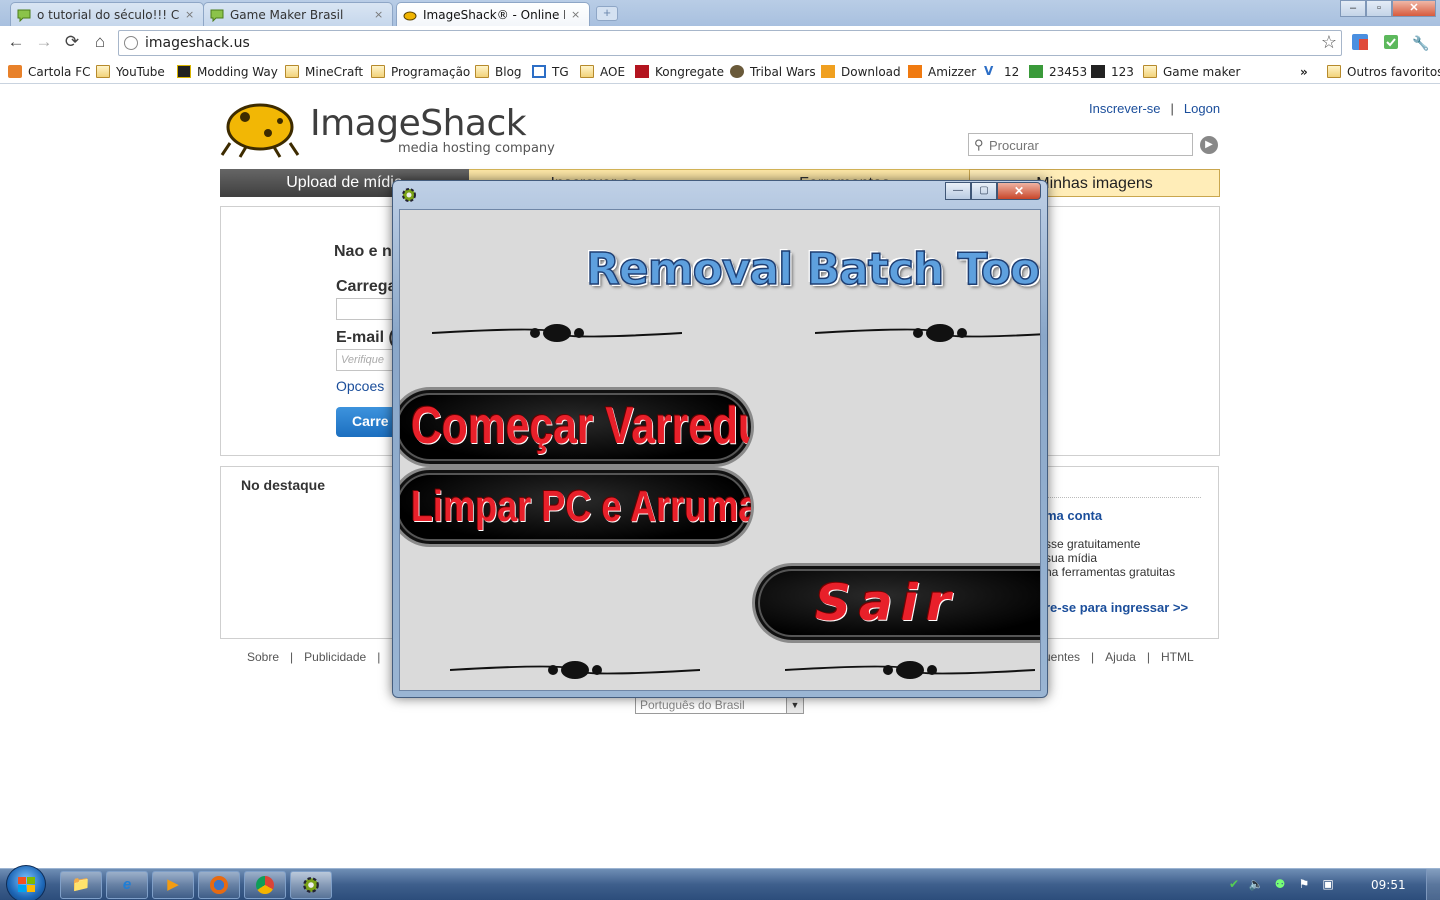  What do you see at coordinates (773, 71) in the screenshot?
I see `bookmark-tribalwars: Tribal Wars` at bounding box center [773, 71].